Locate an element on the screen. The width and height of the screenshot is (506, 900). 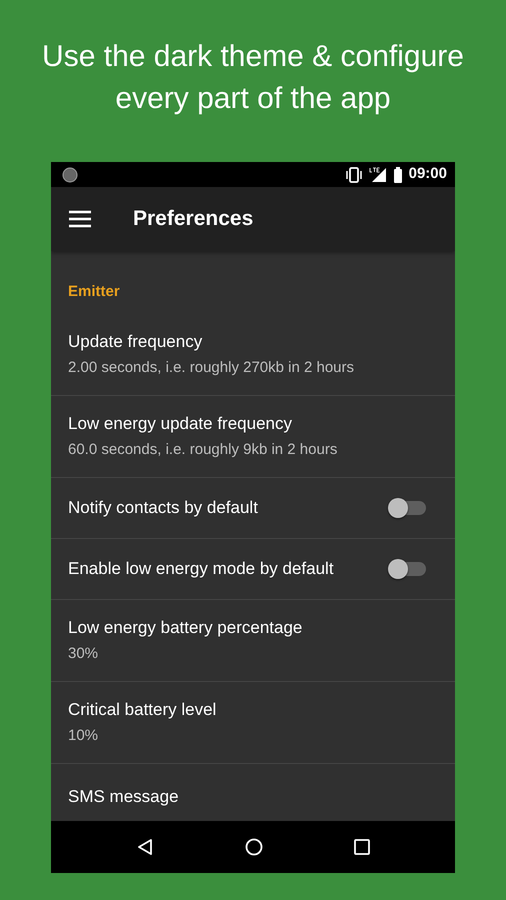
preference-title: Update frequency is located at coordinates (136, 342).